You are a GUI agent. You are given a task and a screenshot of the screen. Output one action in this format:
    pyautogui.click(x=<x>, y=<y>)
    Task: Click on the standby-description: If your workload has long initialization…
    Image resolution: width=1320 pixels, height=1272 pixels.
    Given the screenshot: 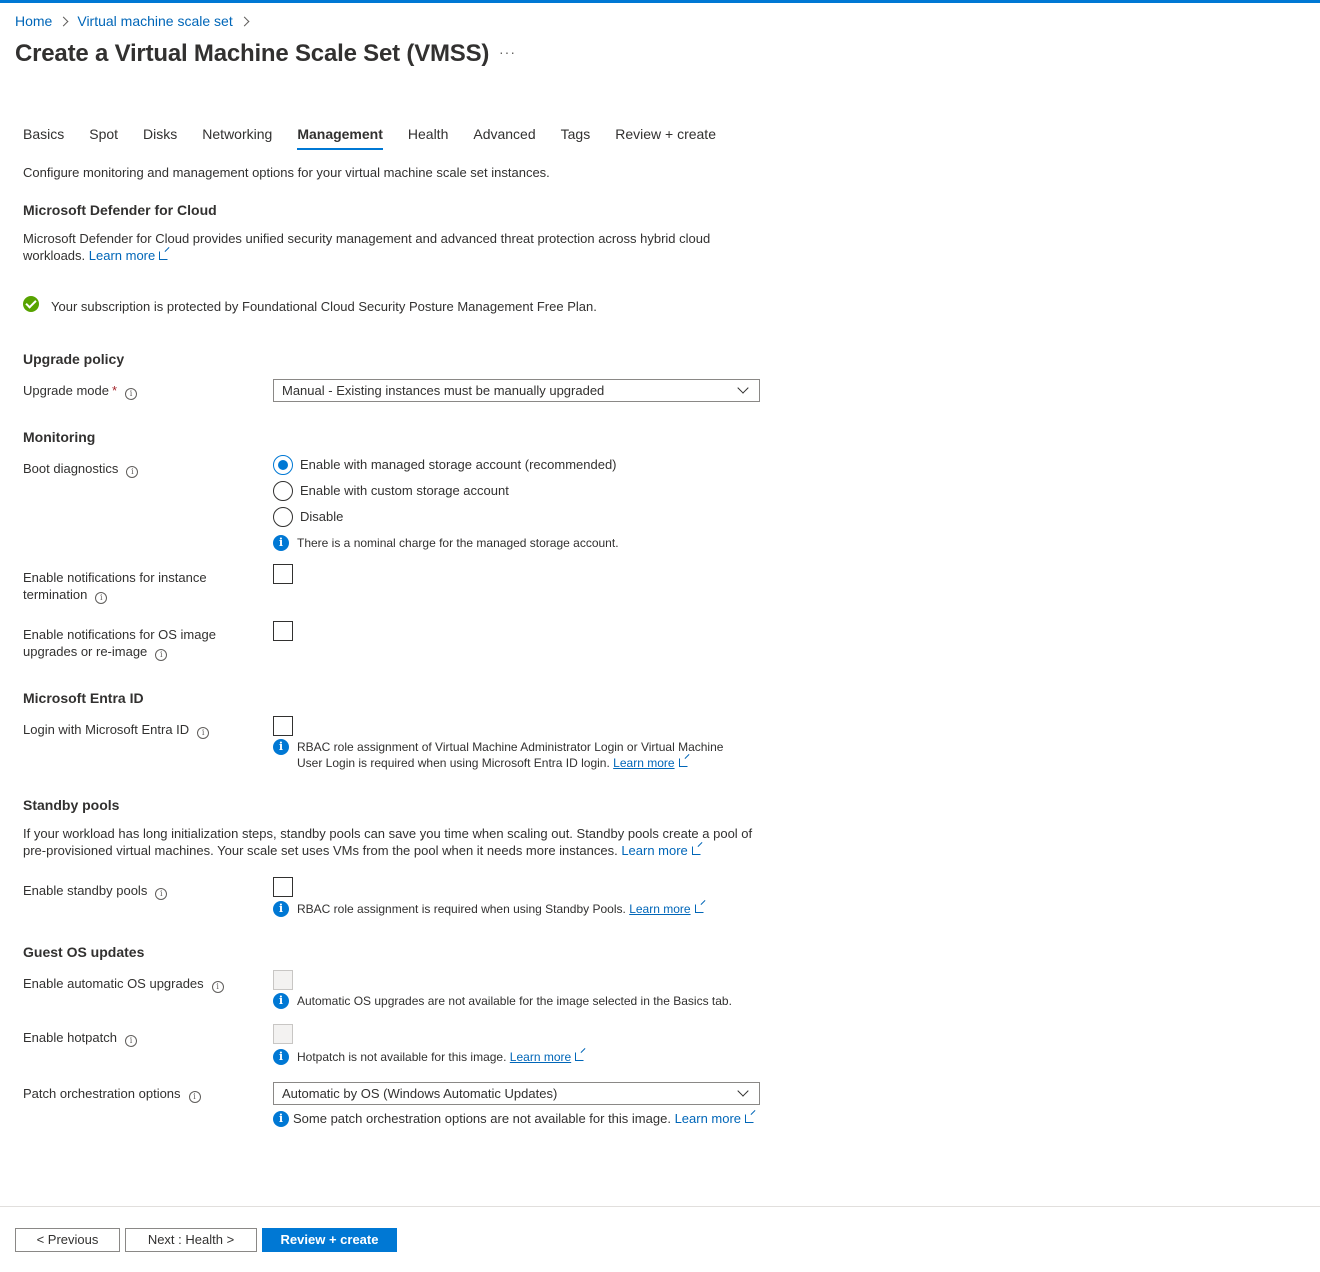 What is the action you would take?
    pyautogui.click(x=393, y=842)
    